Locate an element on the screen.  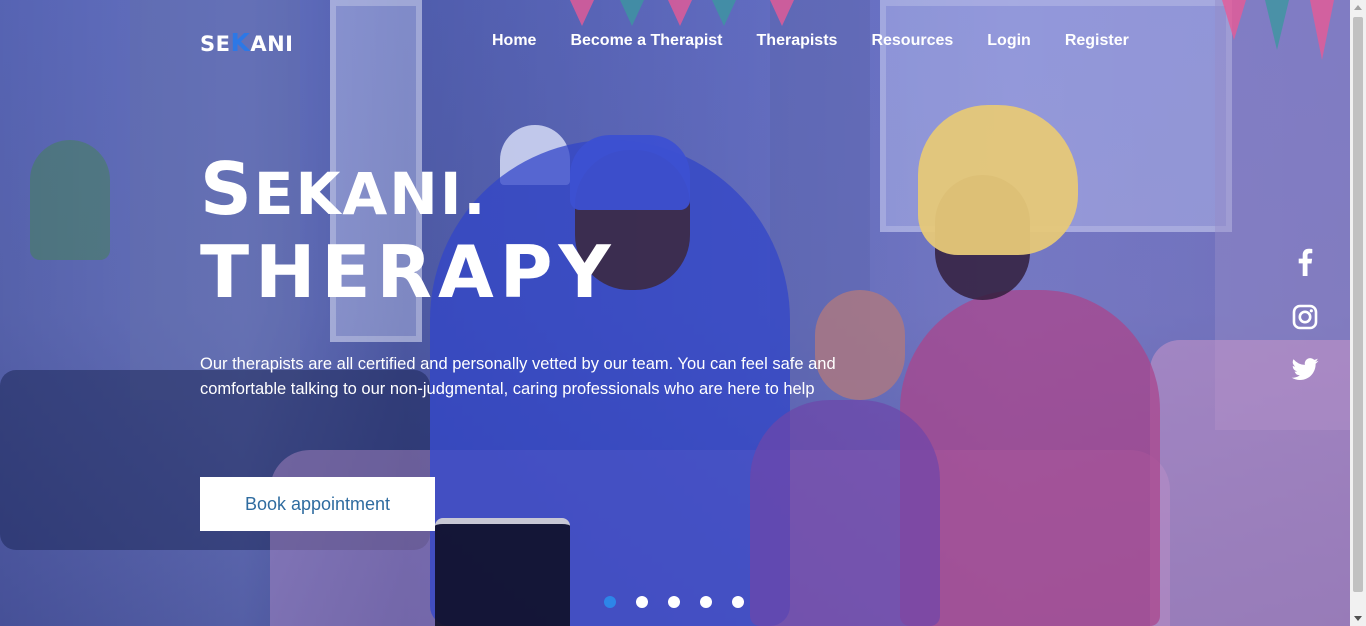
nav-resources: Resources is located at coordinates (912, 41).